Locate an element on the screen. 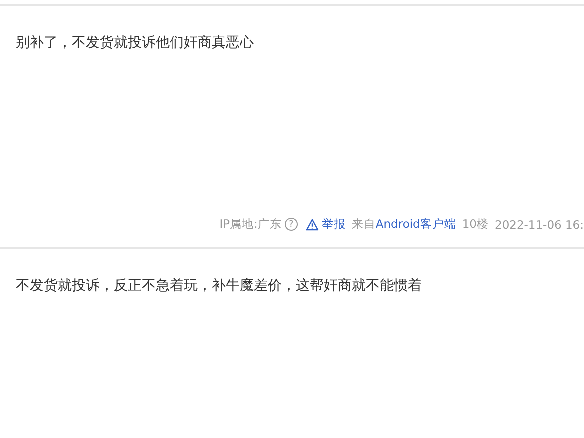 This screenshot has height=438, width=584. post-text: 别补了，不发货就投诉他们奸商真恶心 is located at coordinates (135, 43).